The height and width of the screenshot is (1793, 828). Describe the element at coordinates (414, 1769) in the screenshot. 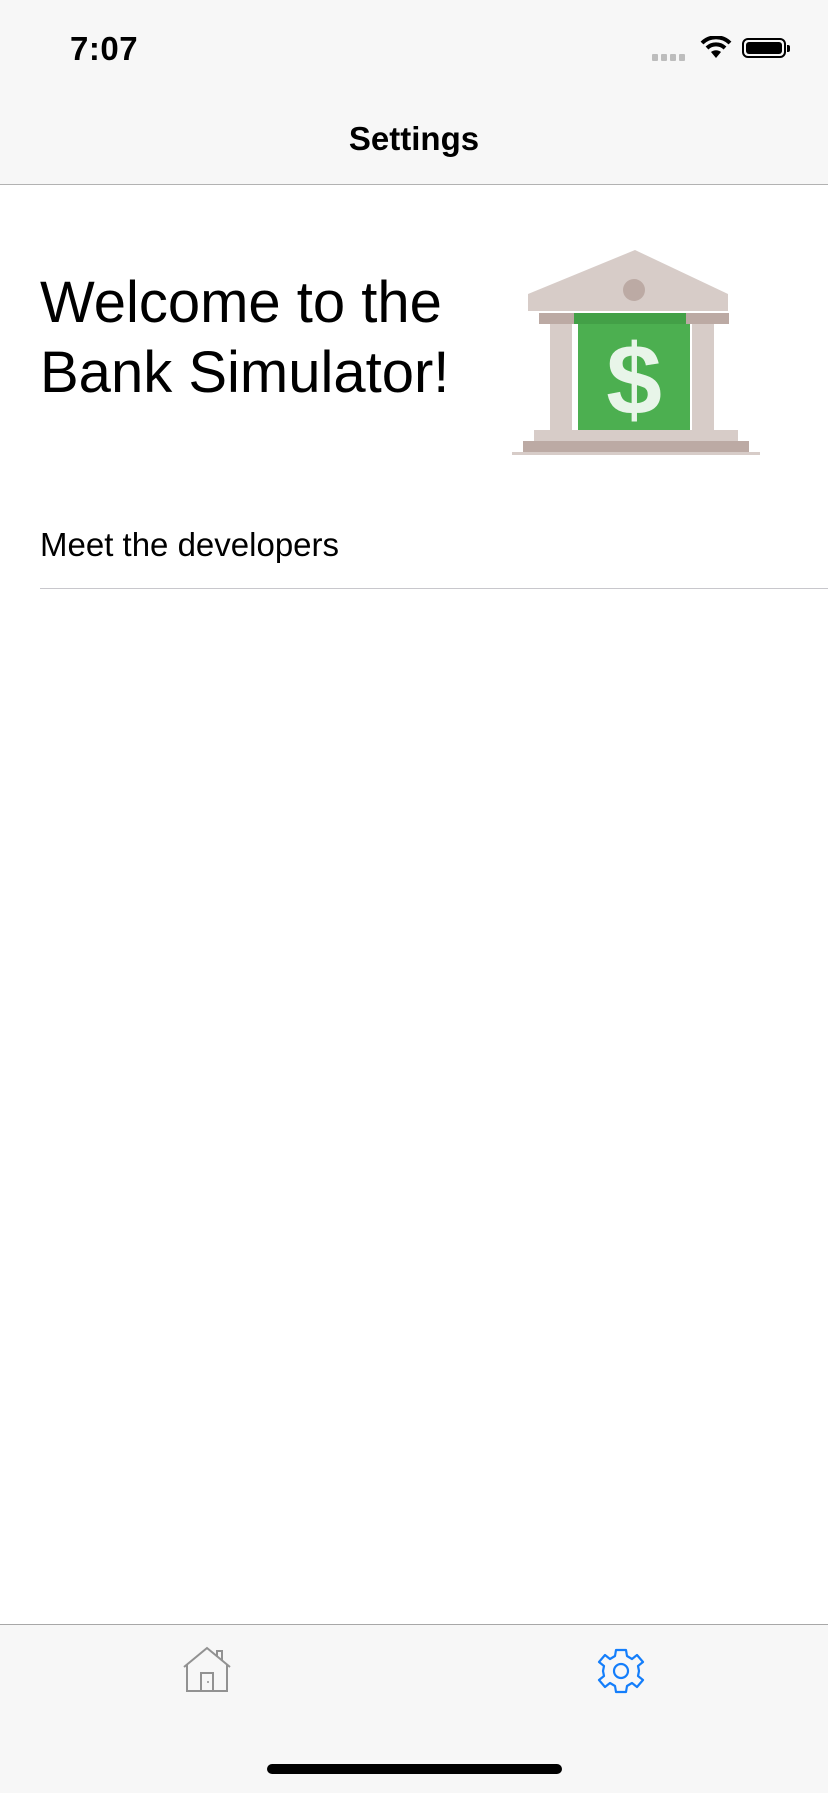

I see `home-indicator` at that location.